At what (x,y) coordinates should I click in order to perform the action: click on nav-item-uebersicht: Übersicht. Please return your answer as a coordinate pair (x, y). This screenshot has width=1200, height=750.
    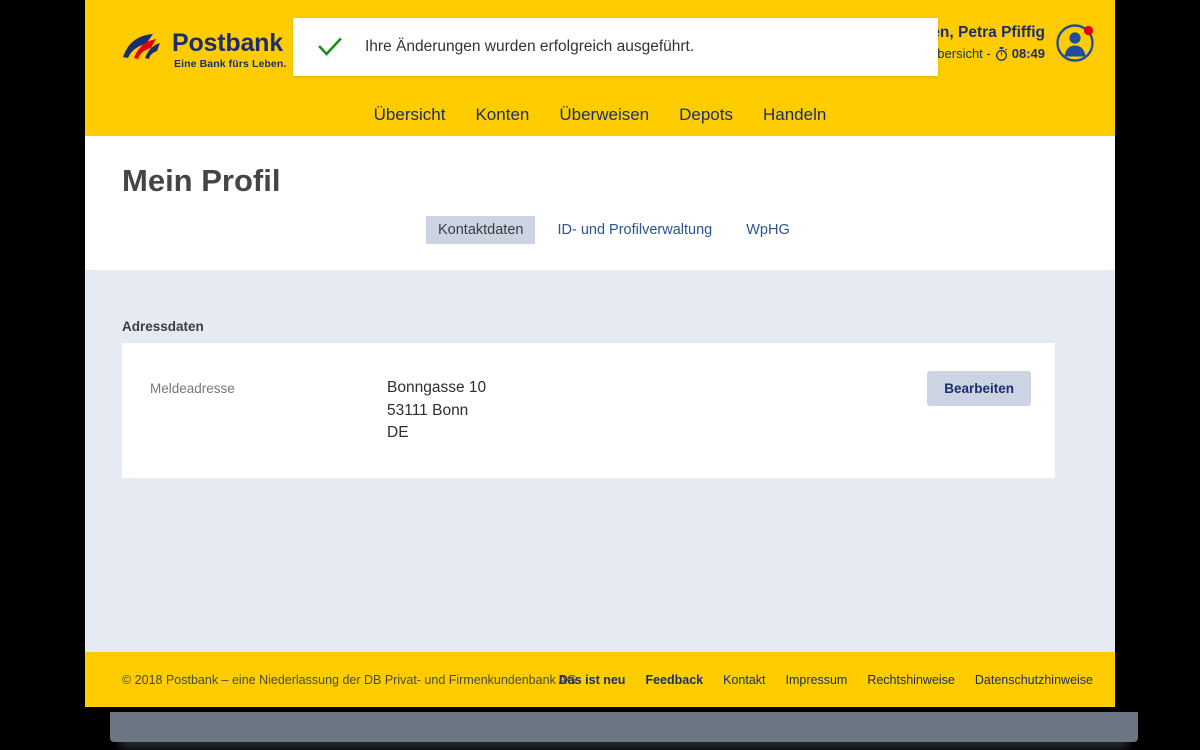
    Looking at the image, I should click on (410, 115).